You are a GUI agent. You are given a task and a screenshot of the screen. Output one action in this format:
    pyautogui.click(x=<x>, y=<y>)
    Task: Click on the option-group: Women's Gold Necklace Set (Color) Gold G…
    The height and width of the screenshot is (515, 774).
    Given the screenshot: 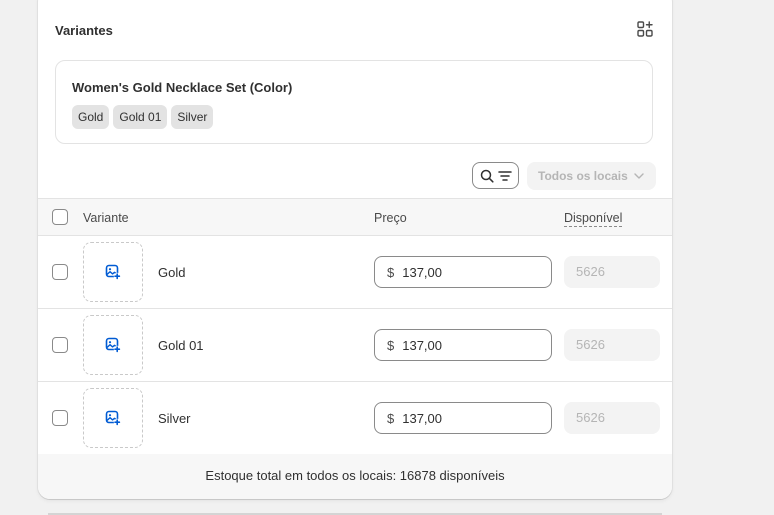 What is the action you would take?
    pyautogui.click(x=354, y=102)
    